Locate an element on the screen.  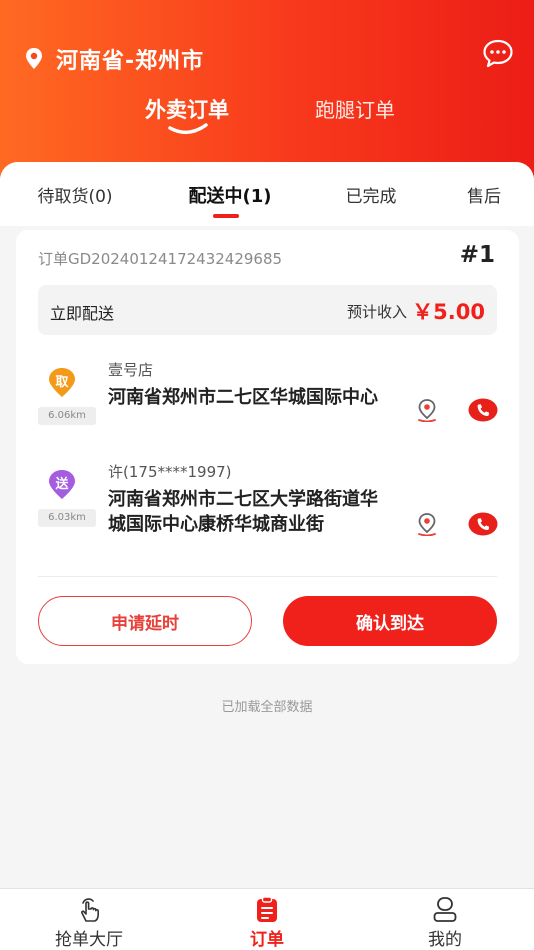
customer-name: 许(175****1997) is located at coordinates (170, 472).